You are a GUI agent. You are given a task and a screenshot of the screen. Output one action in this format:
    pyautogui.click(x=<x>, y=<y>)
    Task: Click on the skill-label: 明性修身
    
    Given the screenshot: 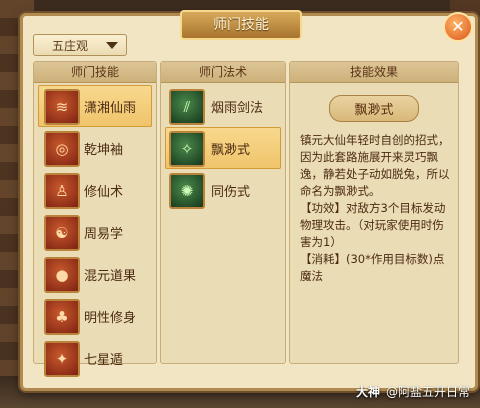 What is the action you would take?
    pyautogui.click(x=110, y=318)
    